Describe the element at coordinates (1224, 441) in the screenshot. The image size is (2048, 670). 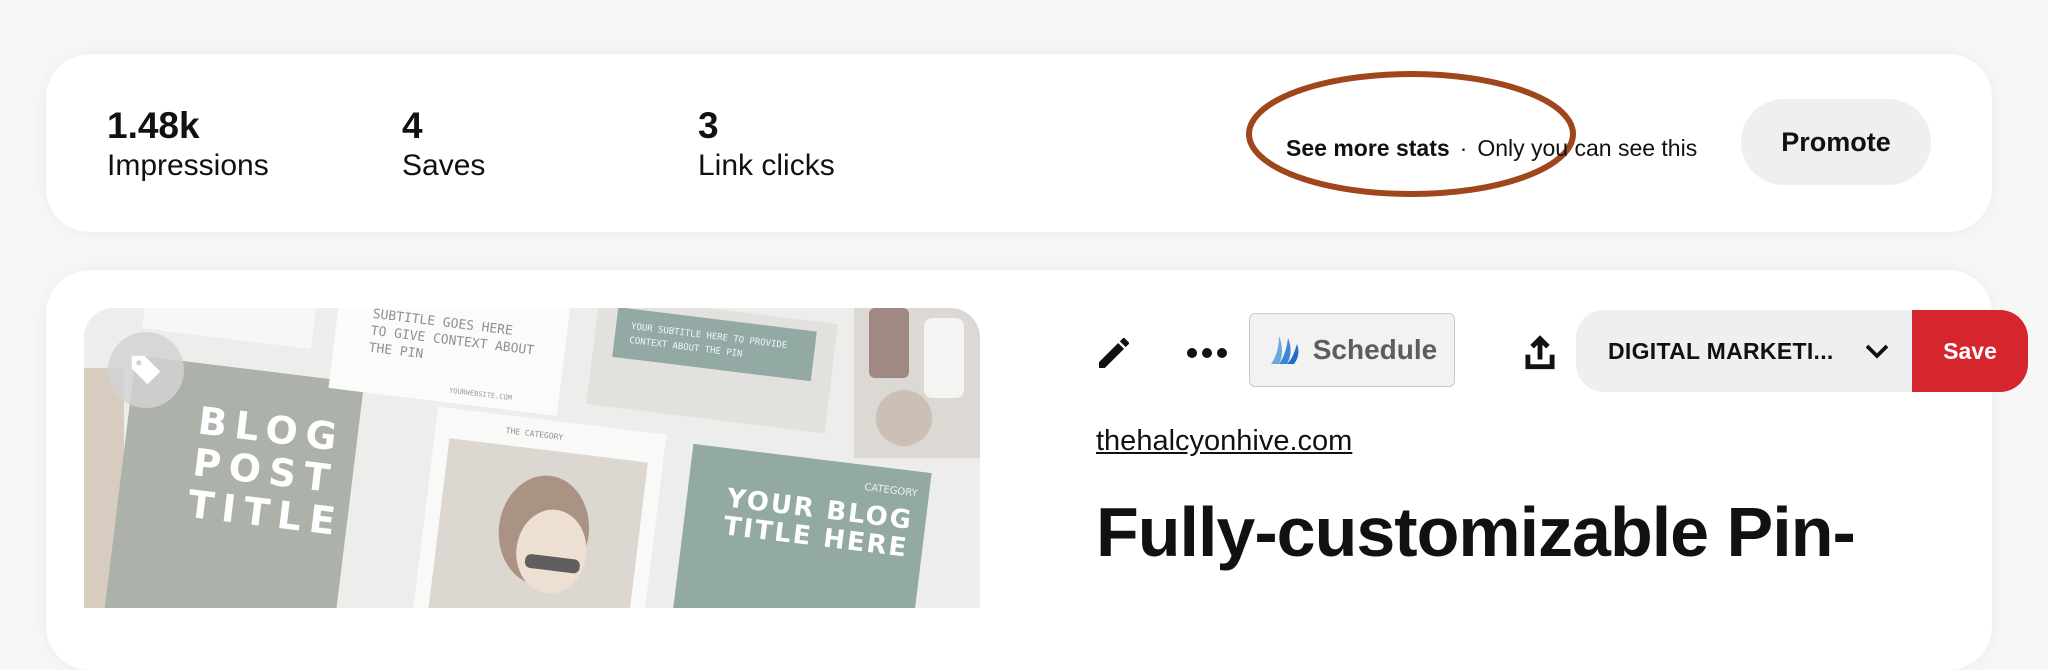
I see `source-site-link: thehalcyonhive.com` at that location.